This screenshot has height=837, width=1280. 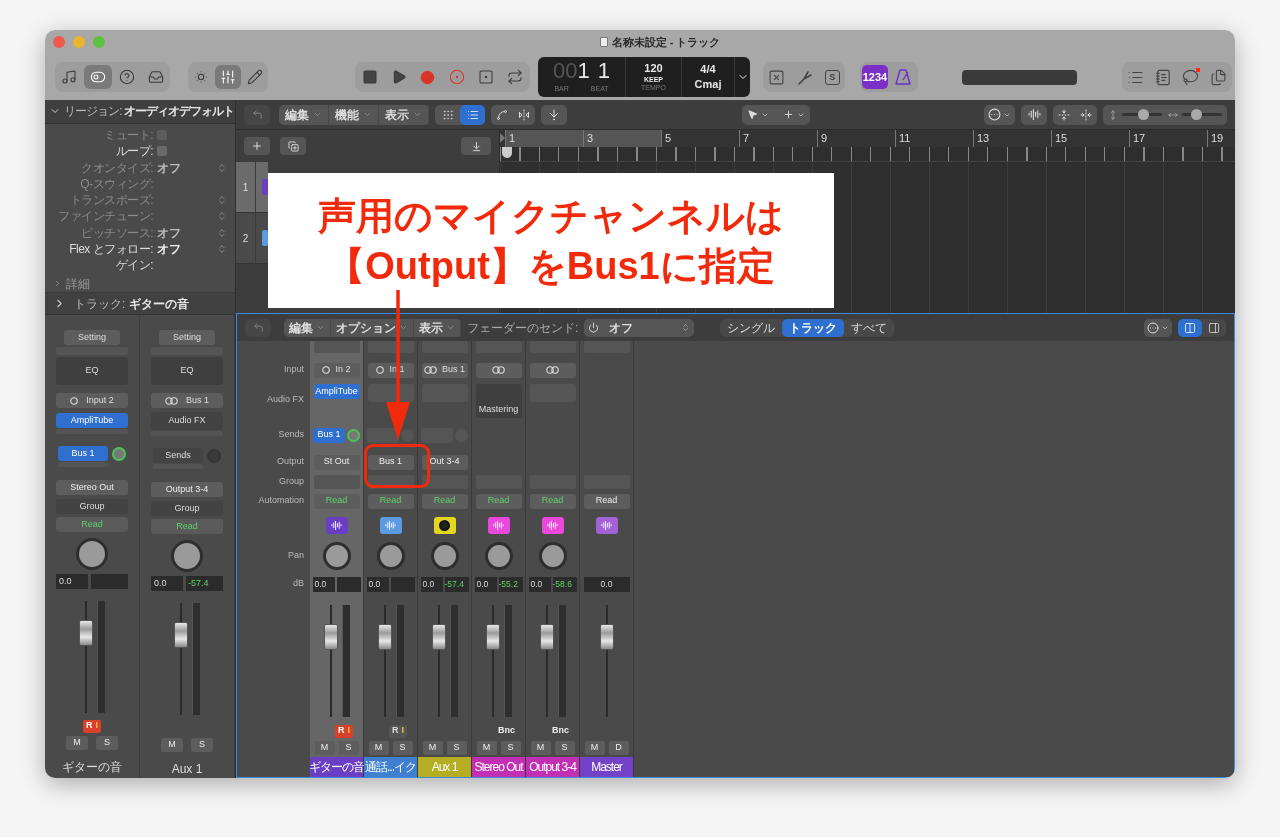 I want to click on group-slot, so click(x=444, y=482).